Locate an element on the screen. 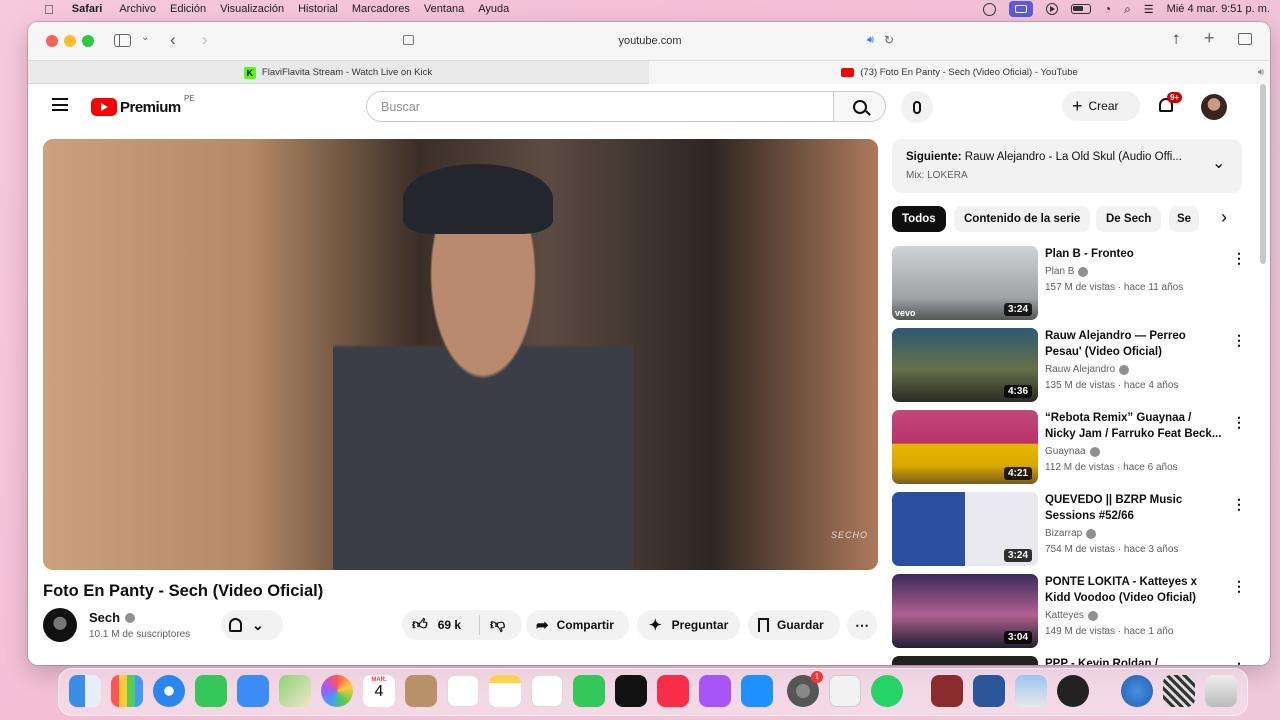 This screenshot has width=1280, height=720. url-text: youtube.com is located at coordinates (650, 41).